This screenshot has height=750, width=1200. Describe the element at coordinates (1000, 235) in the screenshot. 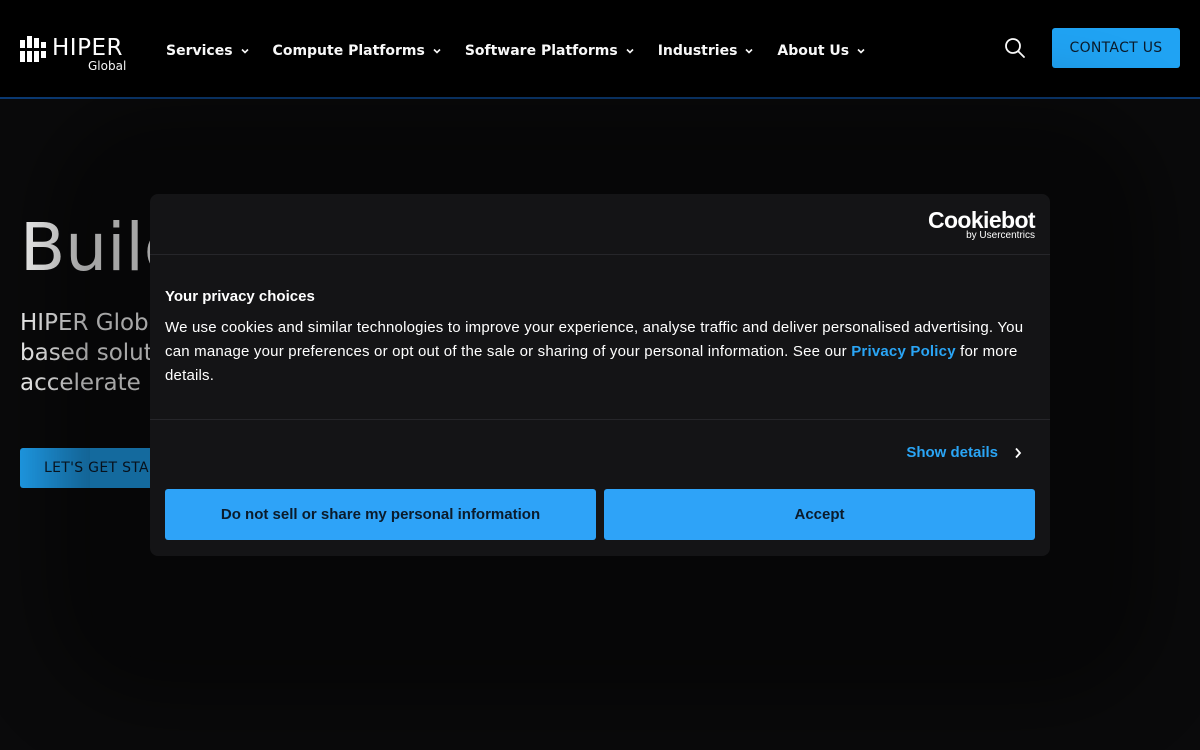

I see `cookiebot-brand-sub: by Usercentrics` at that location.